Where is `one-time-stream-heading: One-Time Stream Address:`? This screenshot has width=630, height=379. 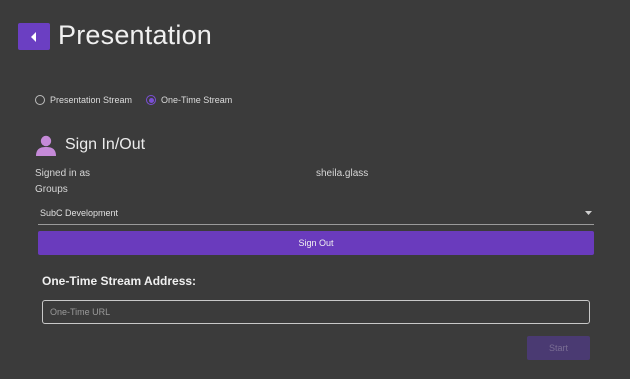 one-time-stream-heading: One-Time Stream Address: is located at coordinates (119, 281).